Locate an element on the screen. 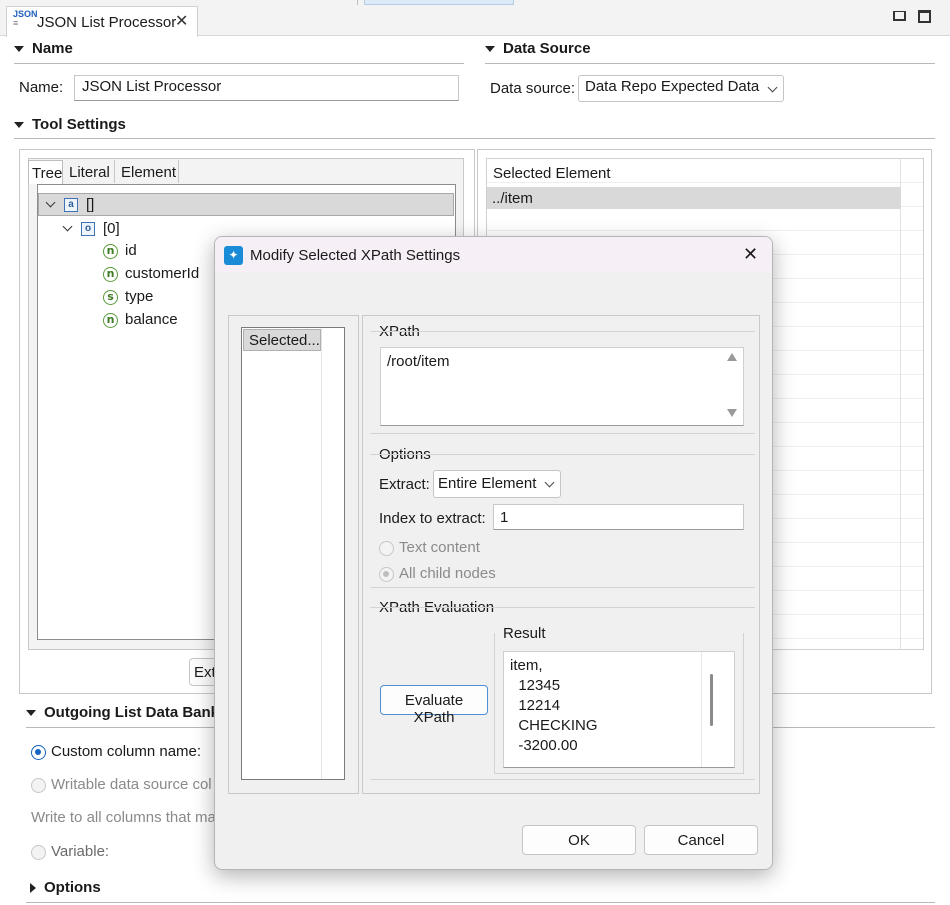 This screenshot has width=950, height=905. table-row: ../item is located at coordinates (694, 198).